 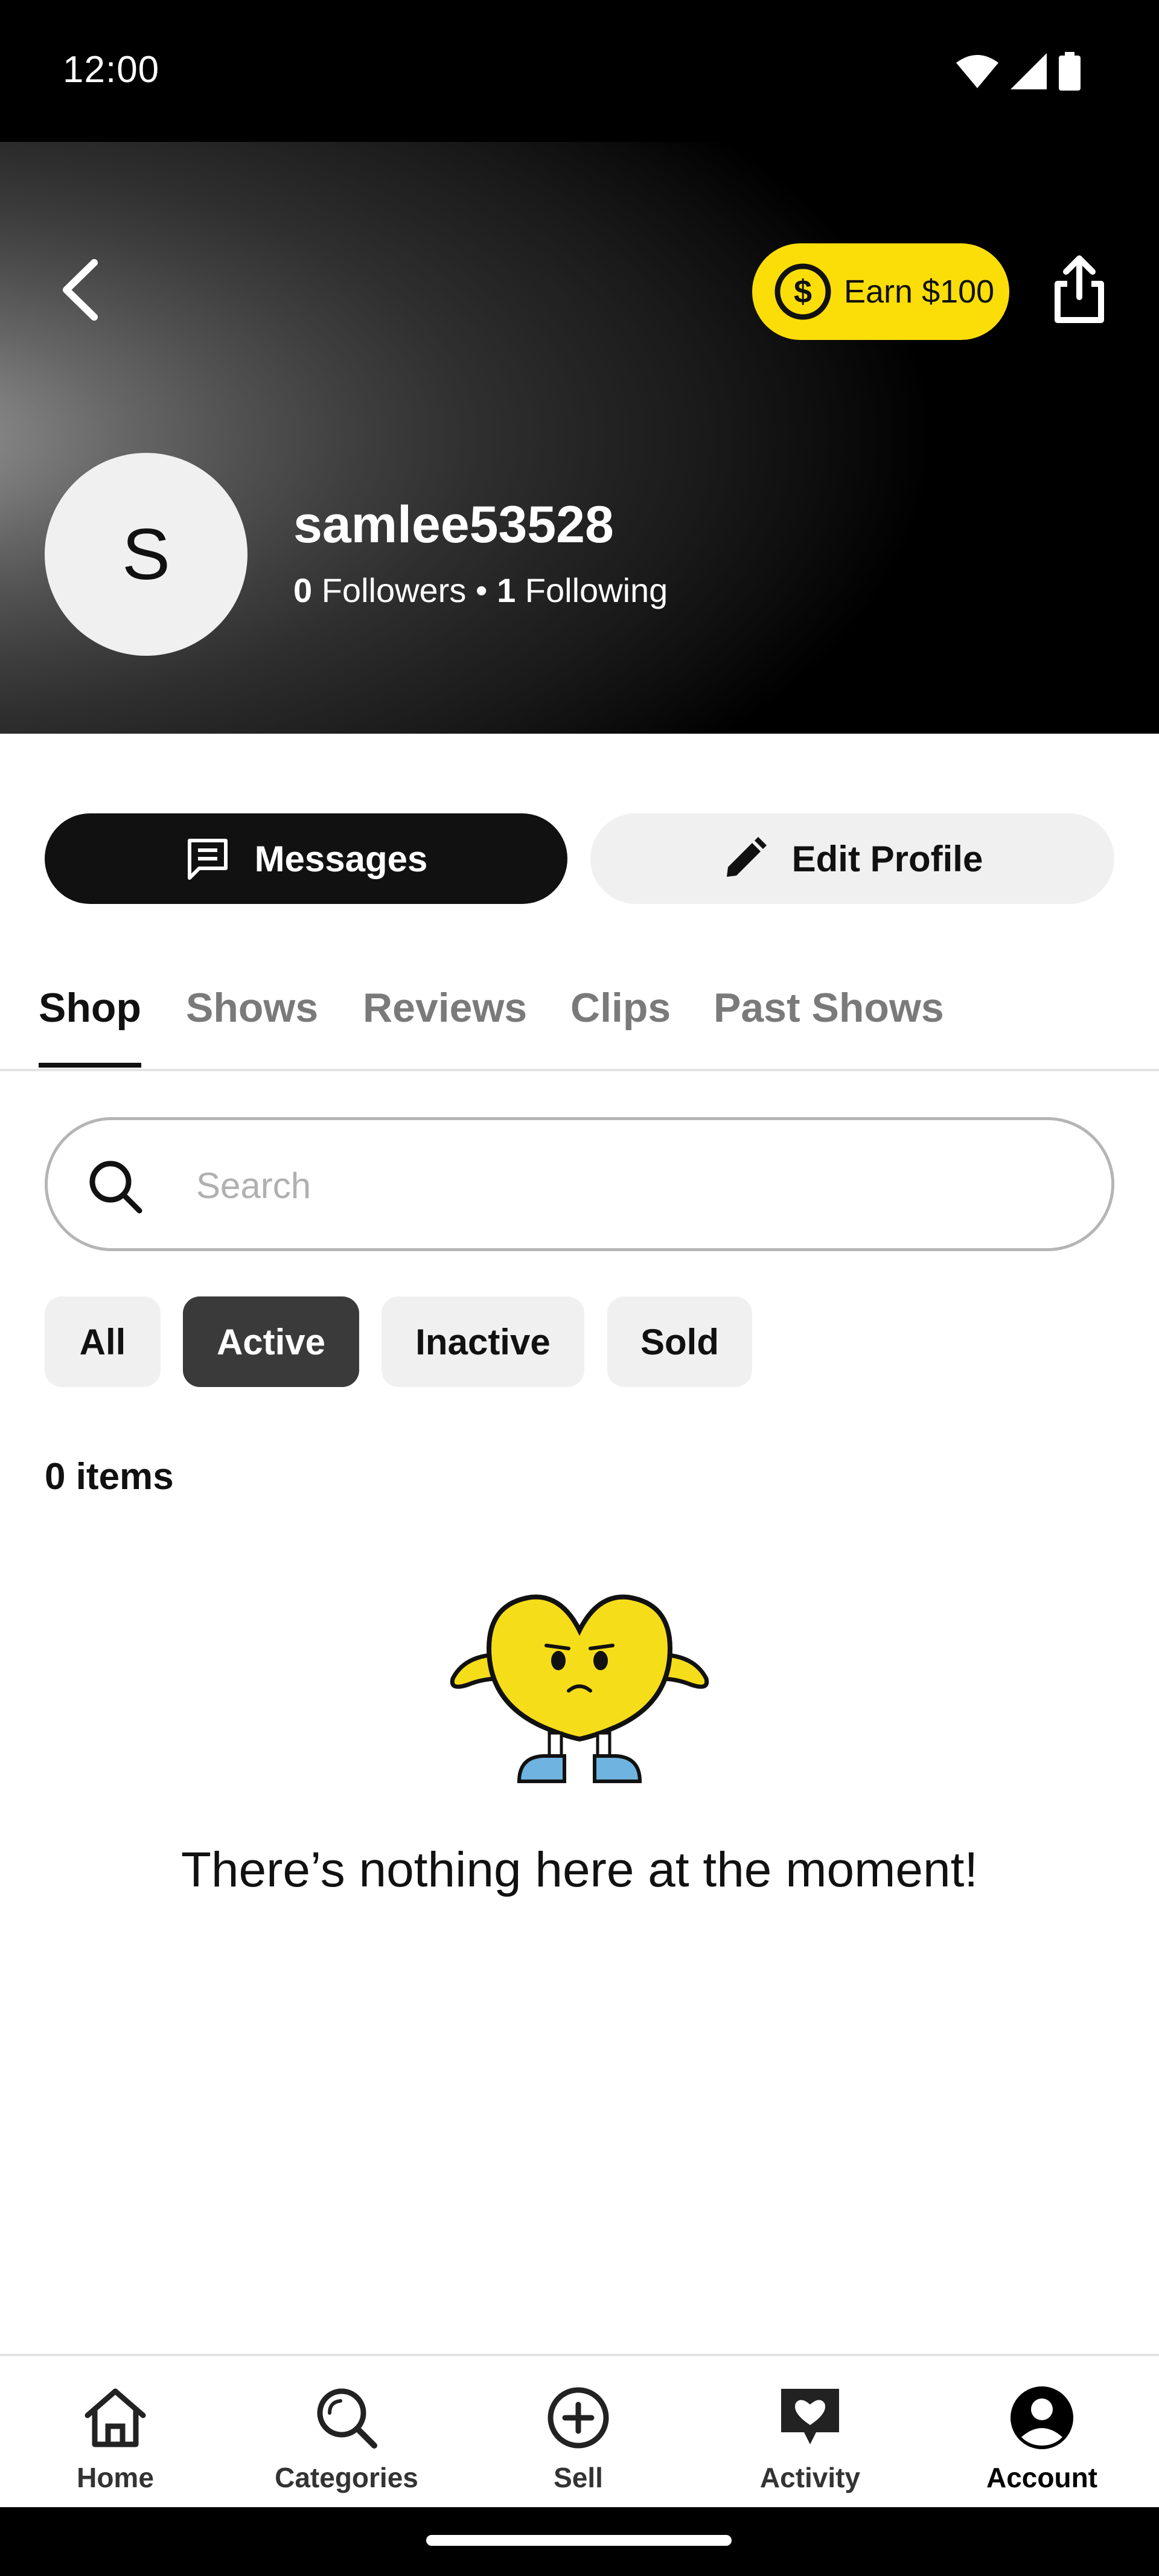 What do you see at coordinates (977, 71) in the screenshot?
I see `wifi-icon` at bounding box center [977, 71].